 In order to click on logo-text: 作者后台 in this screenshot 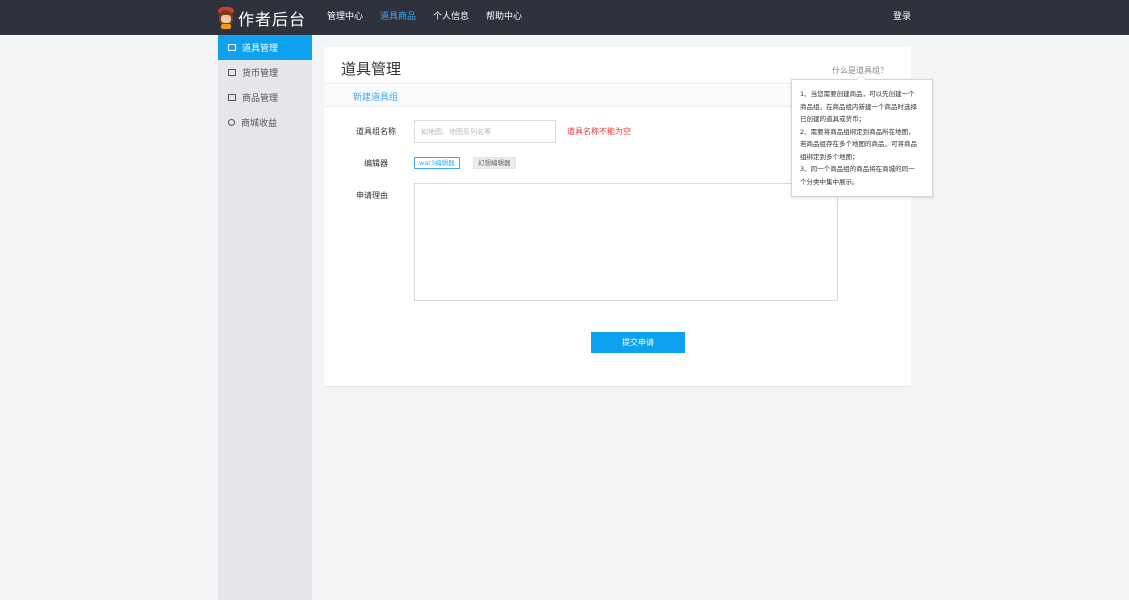, I will do `click(272, 19)`.